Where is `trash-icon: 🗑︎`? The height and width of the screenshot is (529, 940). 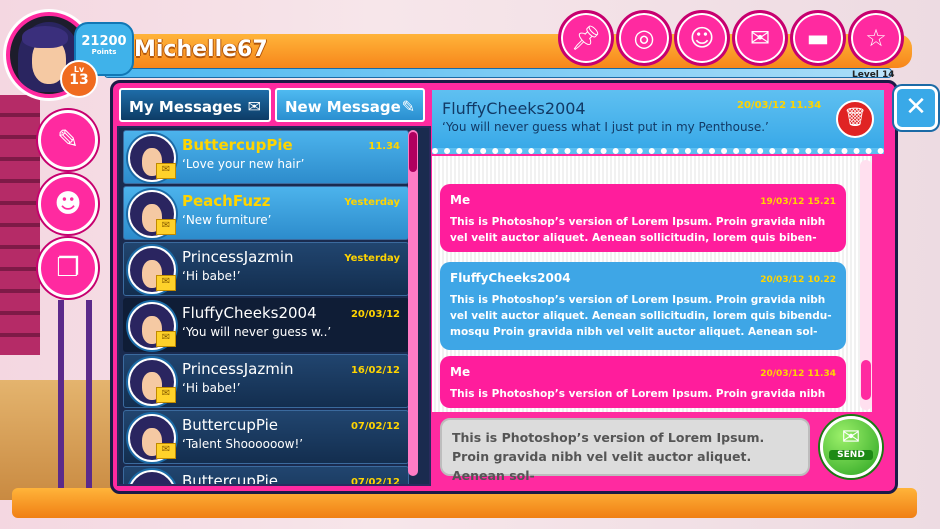
trash-icon: 🗑︎ is located at coordinates (855, 119).